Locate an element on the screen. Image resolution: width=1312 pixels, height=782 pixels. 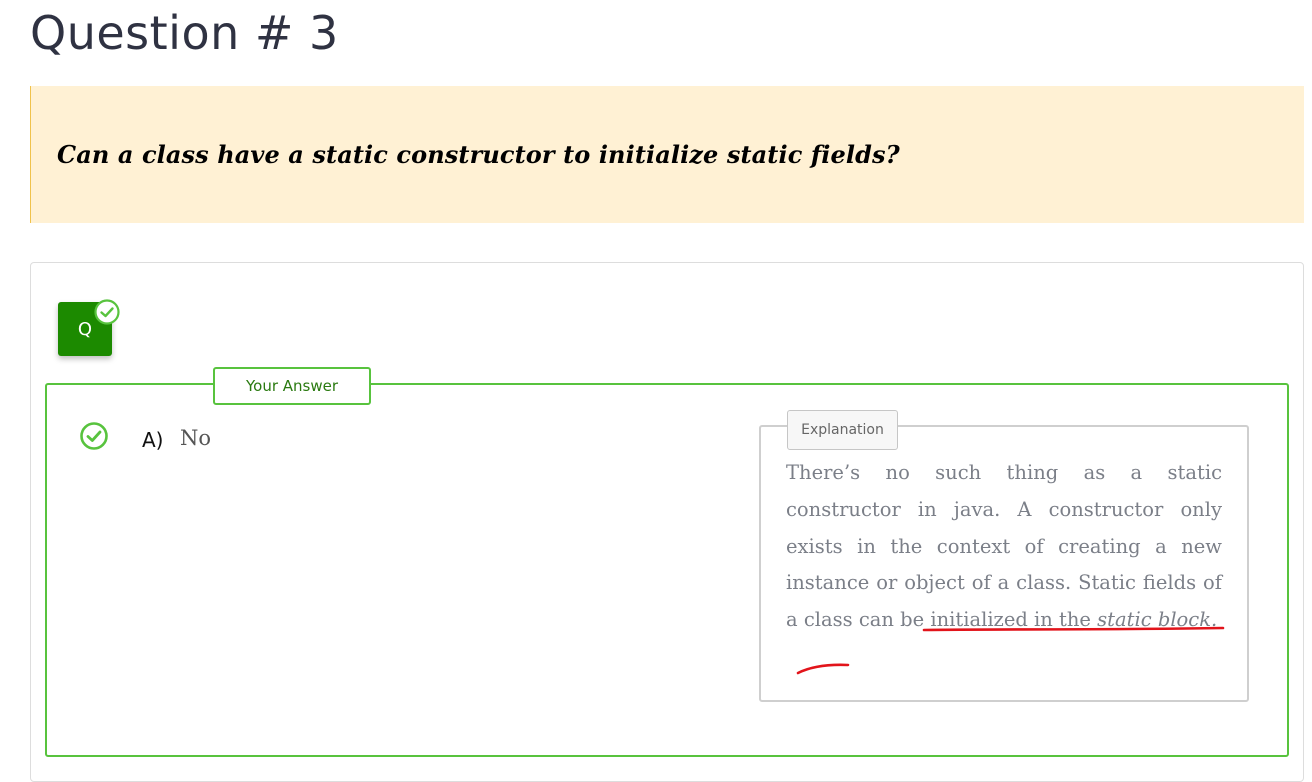
explanation-label: Explanation is located at coordinates (842, 430).